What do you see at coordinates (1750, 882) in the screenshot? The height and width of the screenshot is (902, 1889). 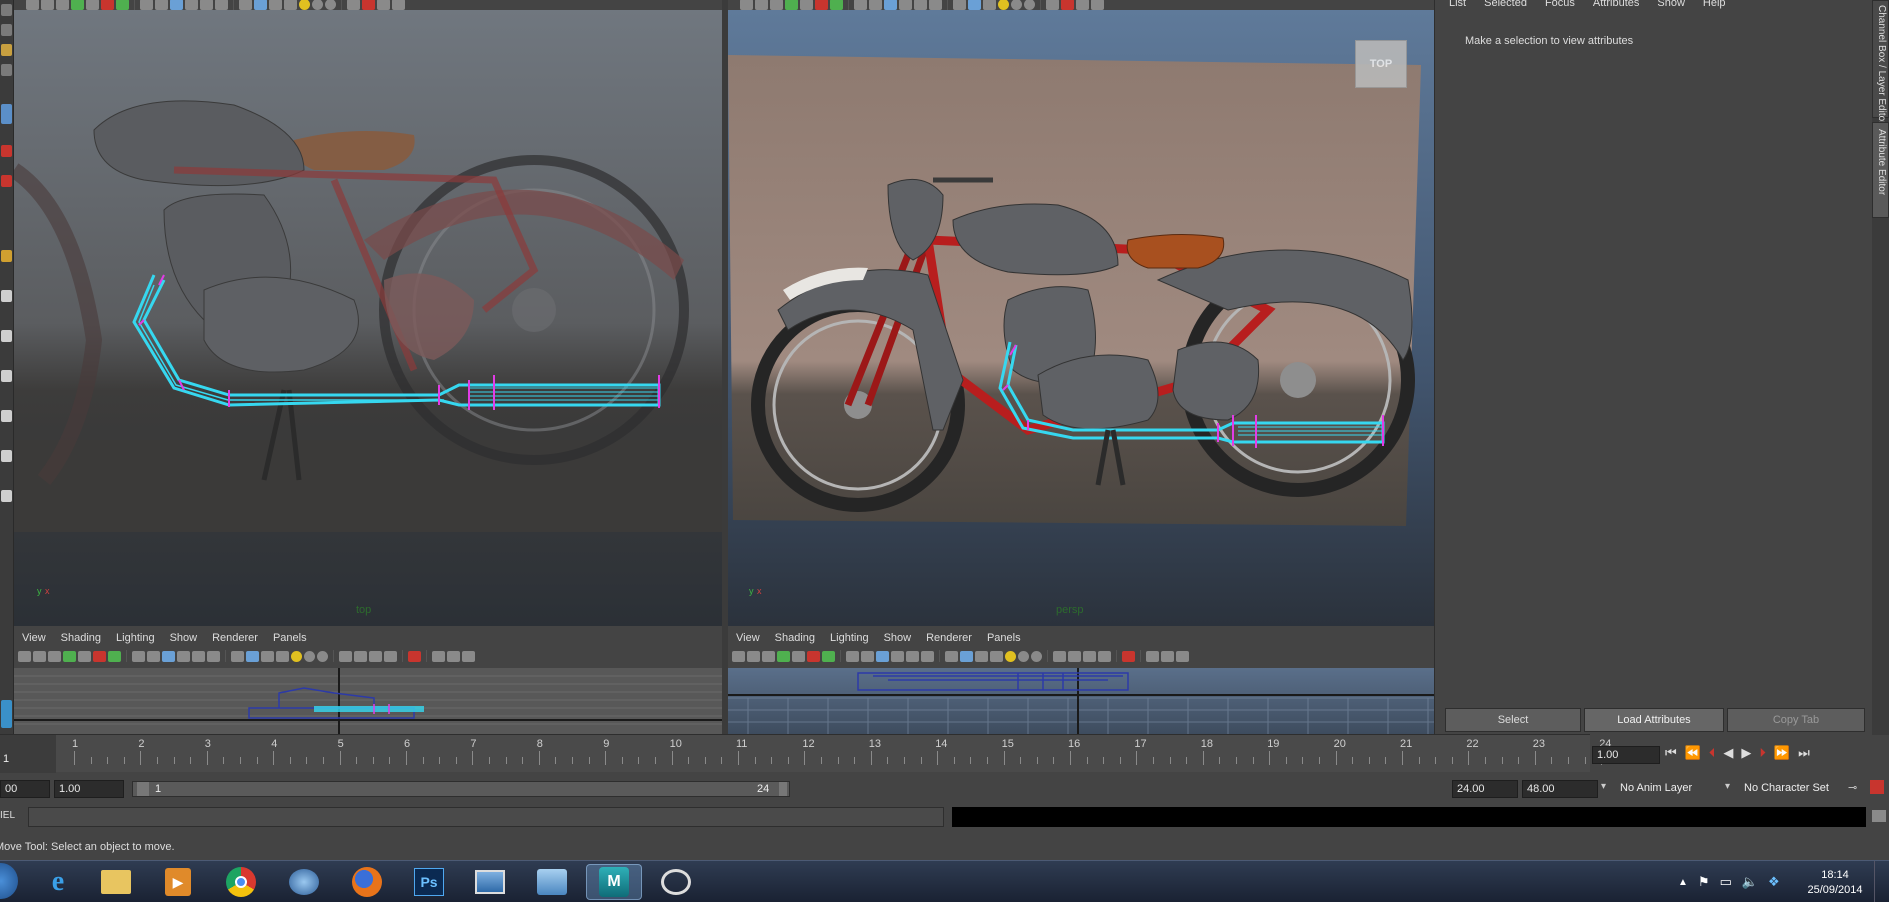 I see `volume-icon: 🔈` at bounding box center [1750, 882].